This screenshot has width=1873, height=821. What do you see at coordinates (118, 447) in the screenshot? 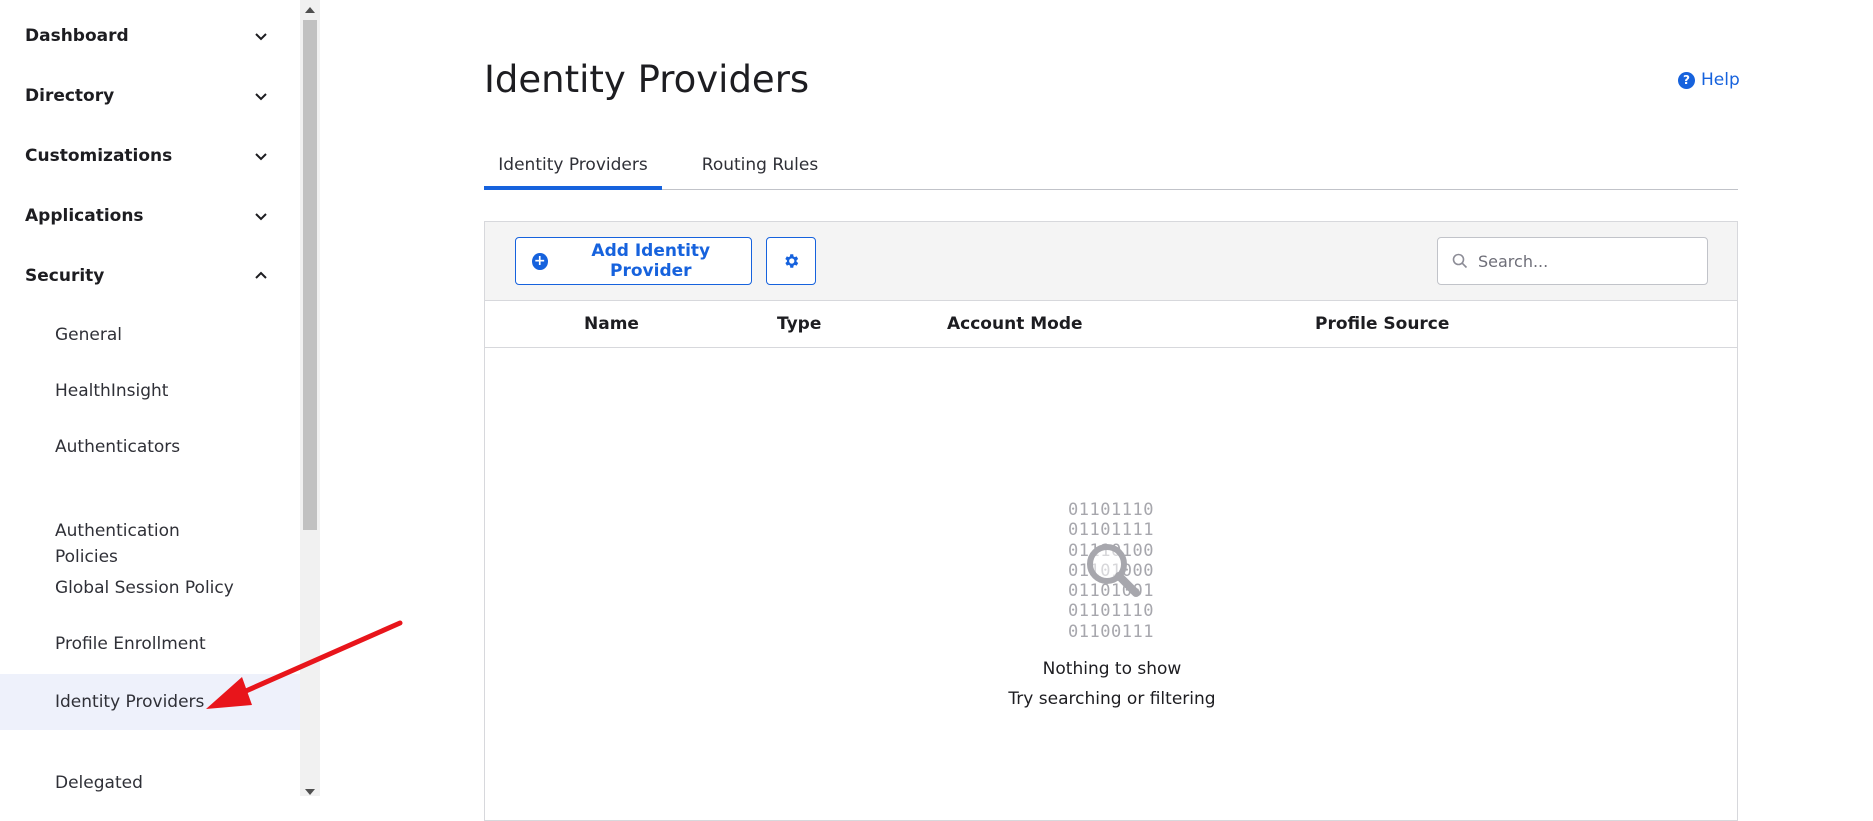
I see `sidebar-item-label: Authenticators` at bounding box center [118, 447].